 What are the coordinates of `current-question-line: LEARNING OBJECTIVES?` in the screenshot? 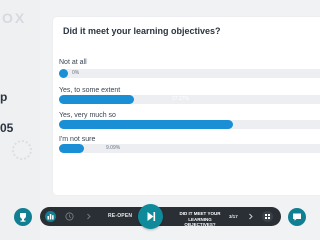 It's located at (200, 222).